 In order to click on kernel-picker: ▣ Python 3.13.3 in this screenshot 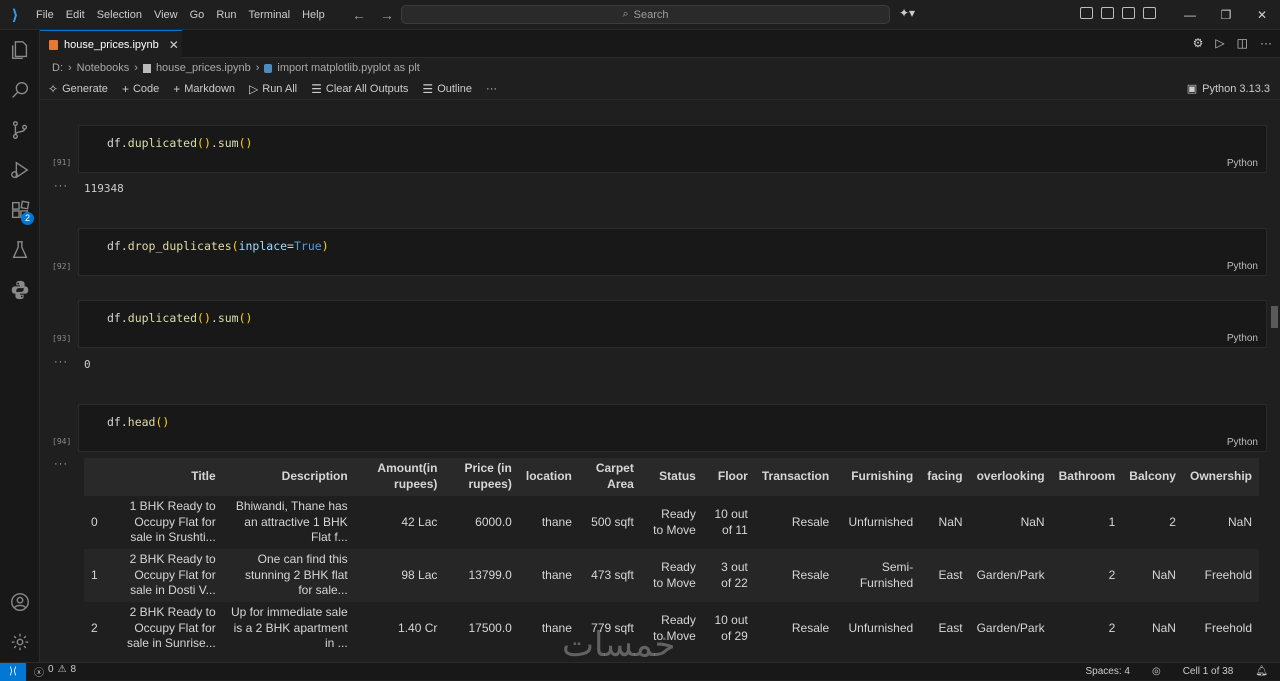, I will do `click(1228, 89)`.